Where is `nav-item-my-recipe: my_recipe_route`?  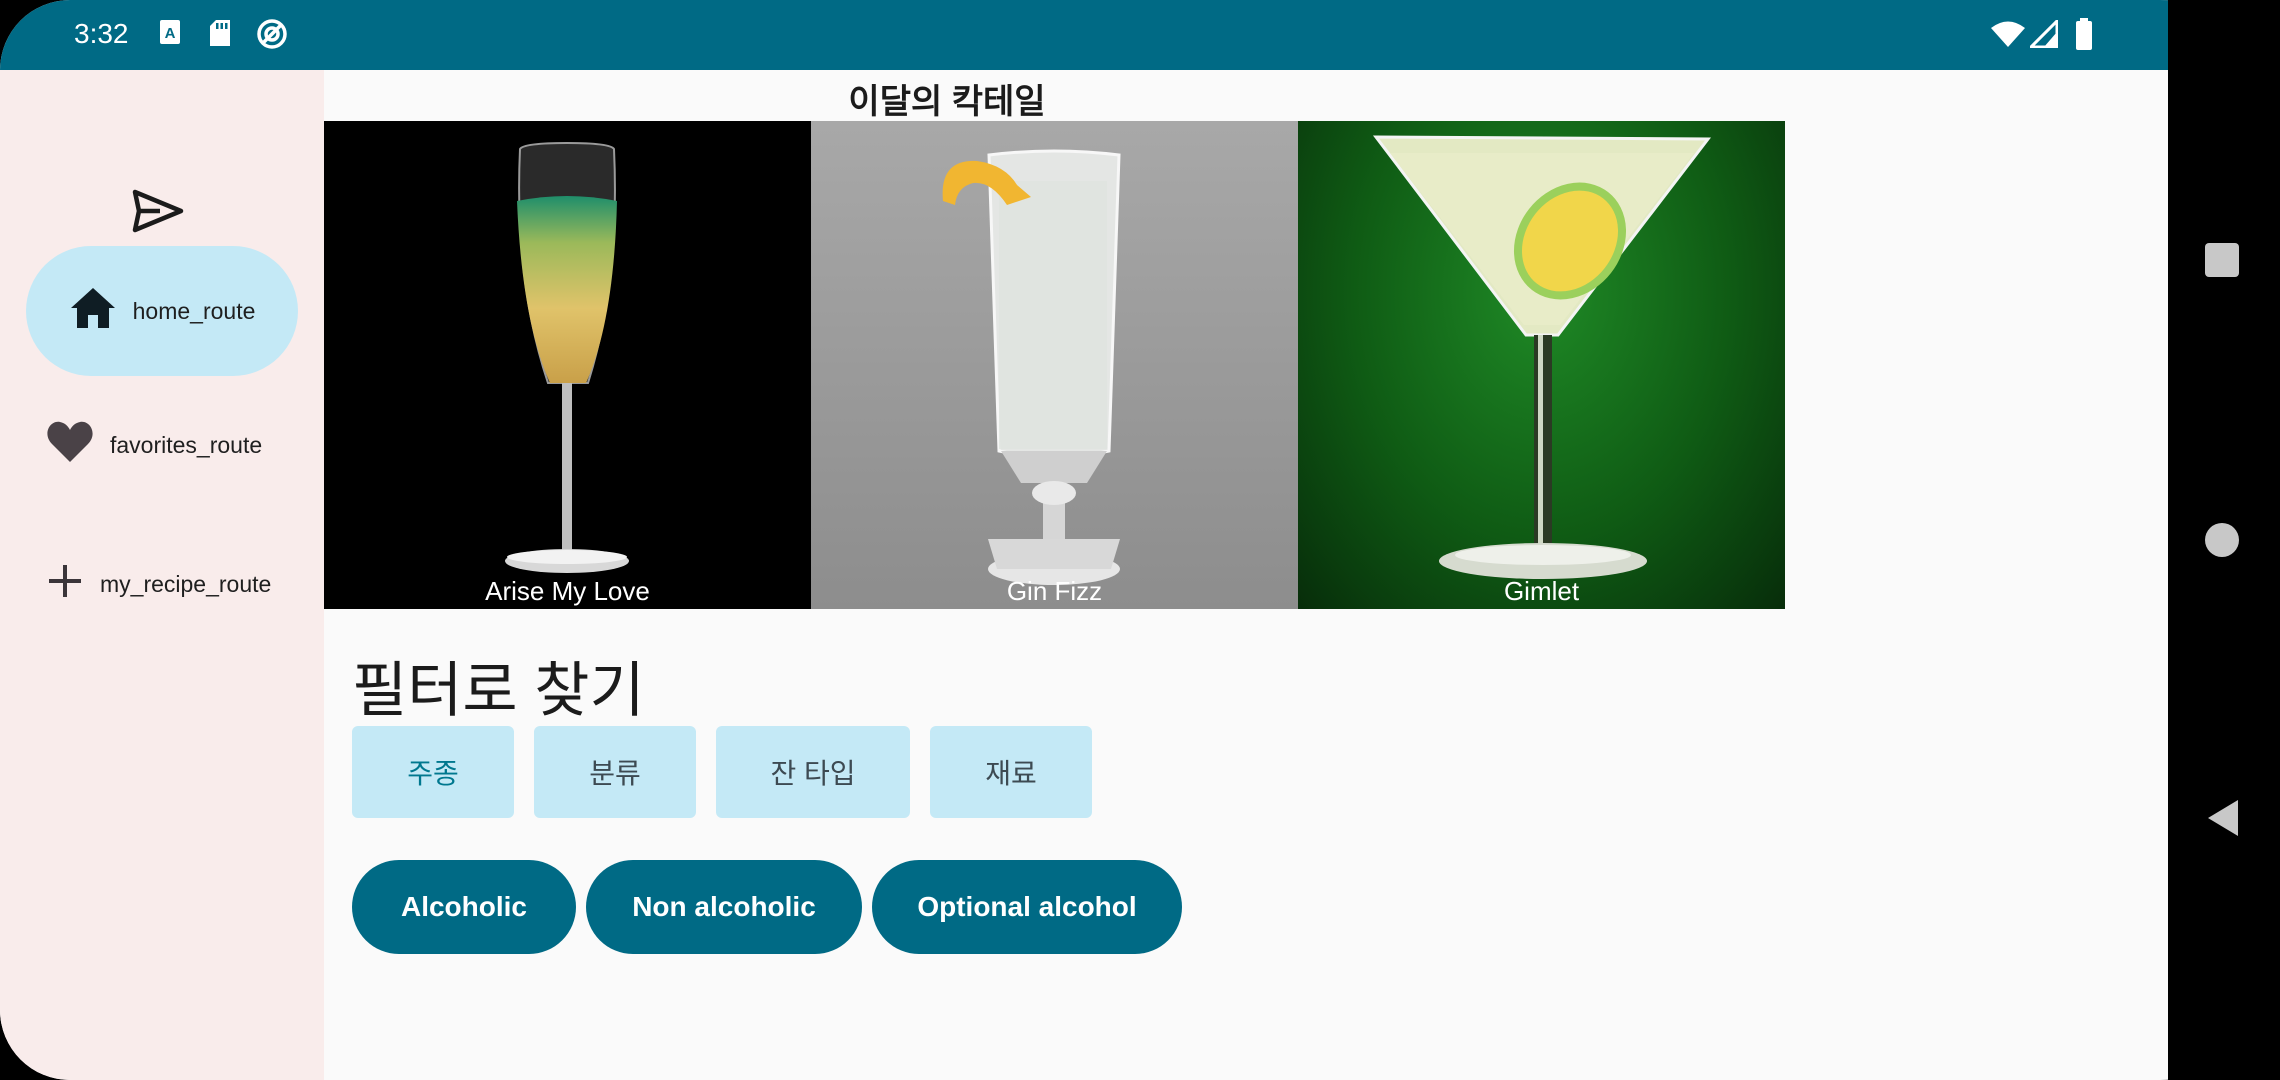 nav-item-my-recipe: my_recipe_route is located at coordinates (158, 584).